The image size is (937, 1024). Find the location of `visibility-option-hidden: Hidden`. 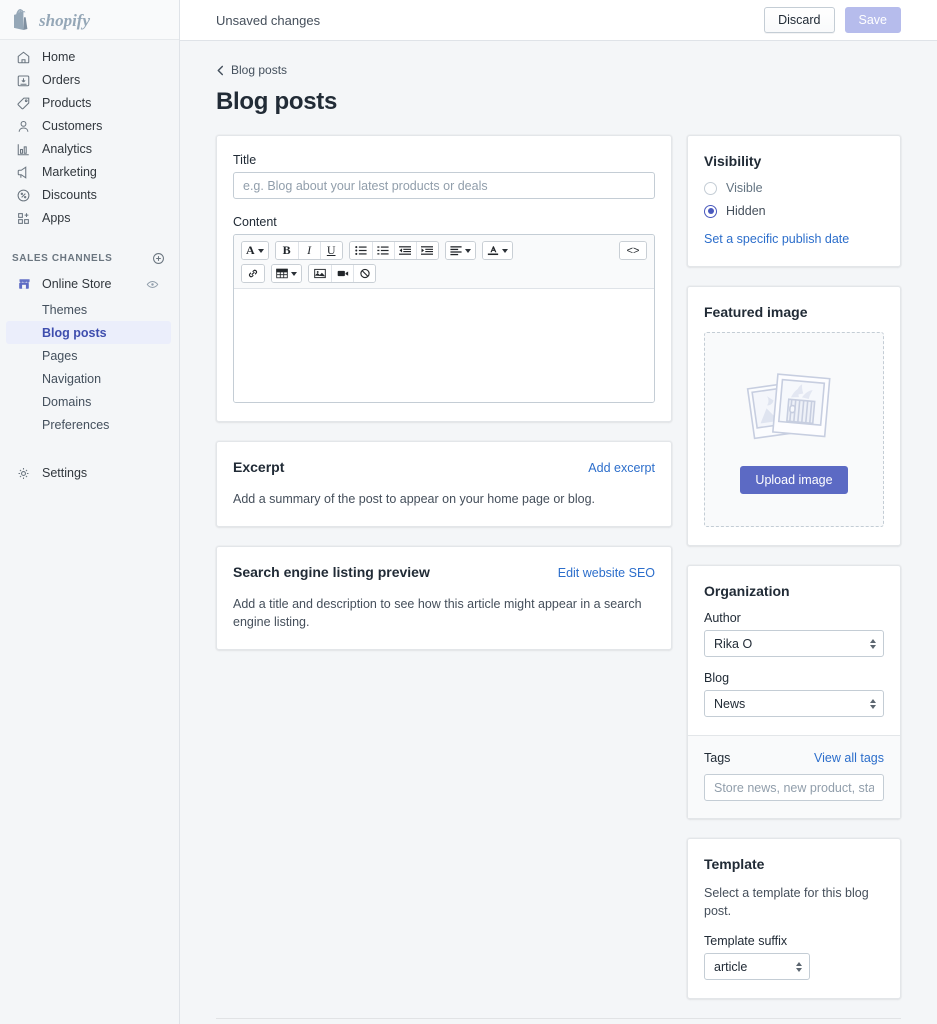

visibility-option-hidden: Hidden is located at coordinates (794, 211).